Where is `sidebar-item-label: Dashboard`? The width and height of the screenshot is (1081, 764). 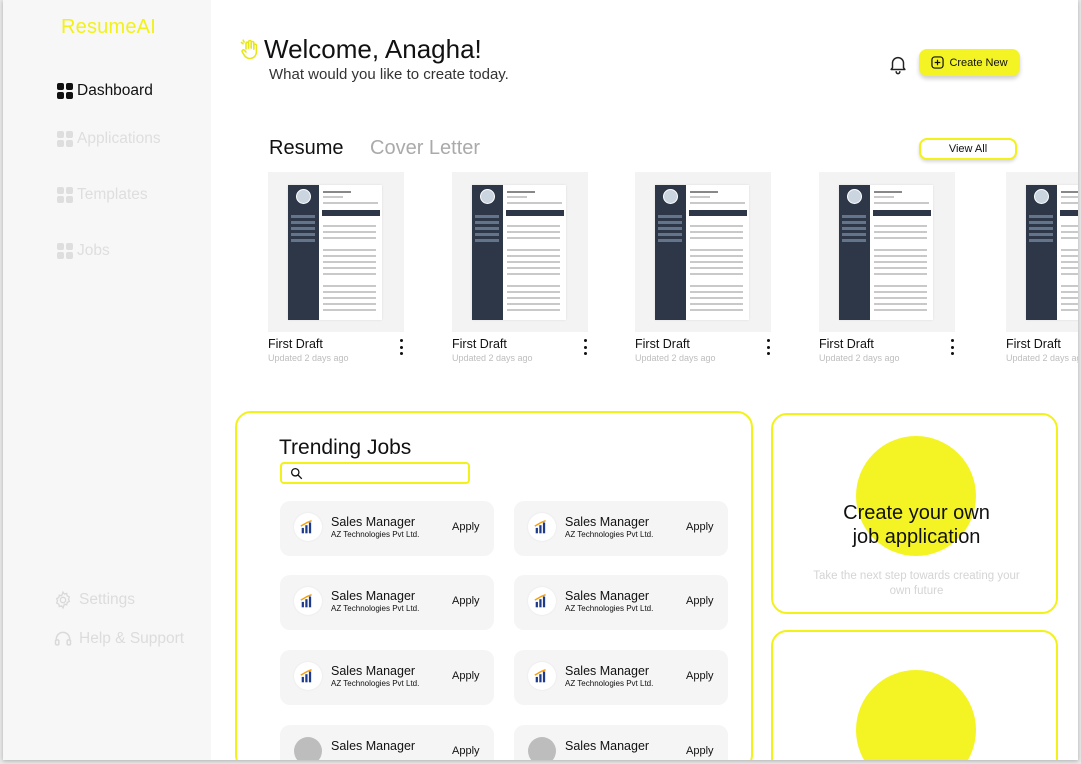
sidebar-item-label: Dashboard is located at coordinates (115, 90).